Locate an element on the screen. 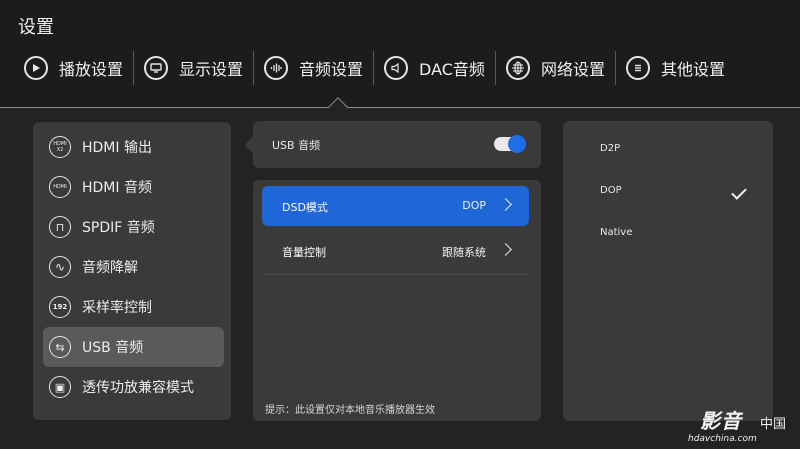 The height and width of the screenshot is (449, 800). tab-label: 其他设置 is located at coordinates (692, 69).